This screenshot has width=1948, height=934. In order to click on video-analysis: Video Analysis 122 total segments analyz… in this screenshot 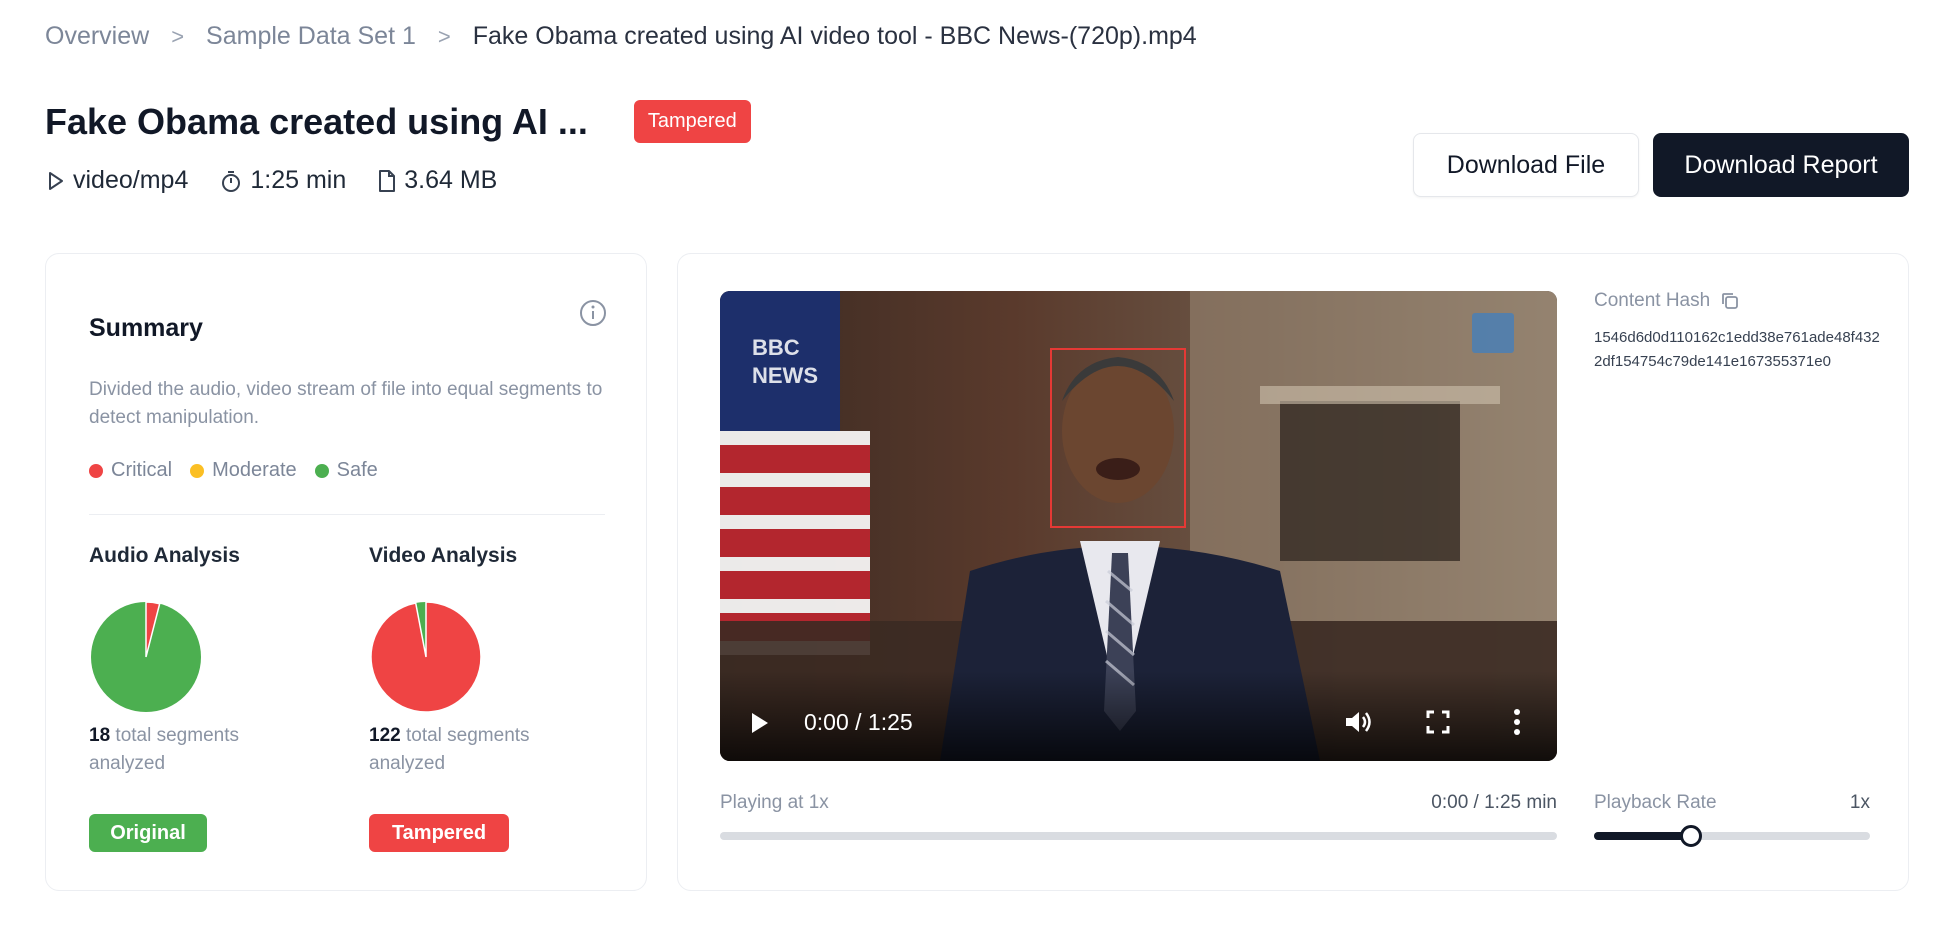, I will do `click(494, 698)`.